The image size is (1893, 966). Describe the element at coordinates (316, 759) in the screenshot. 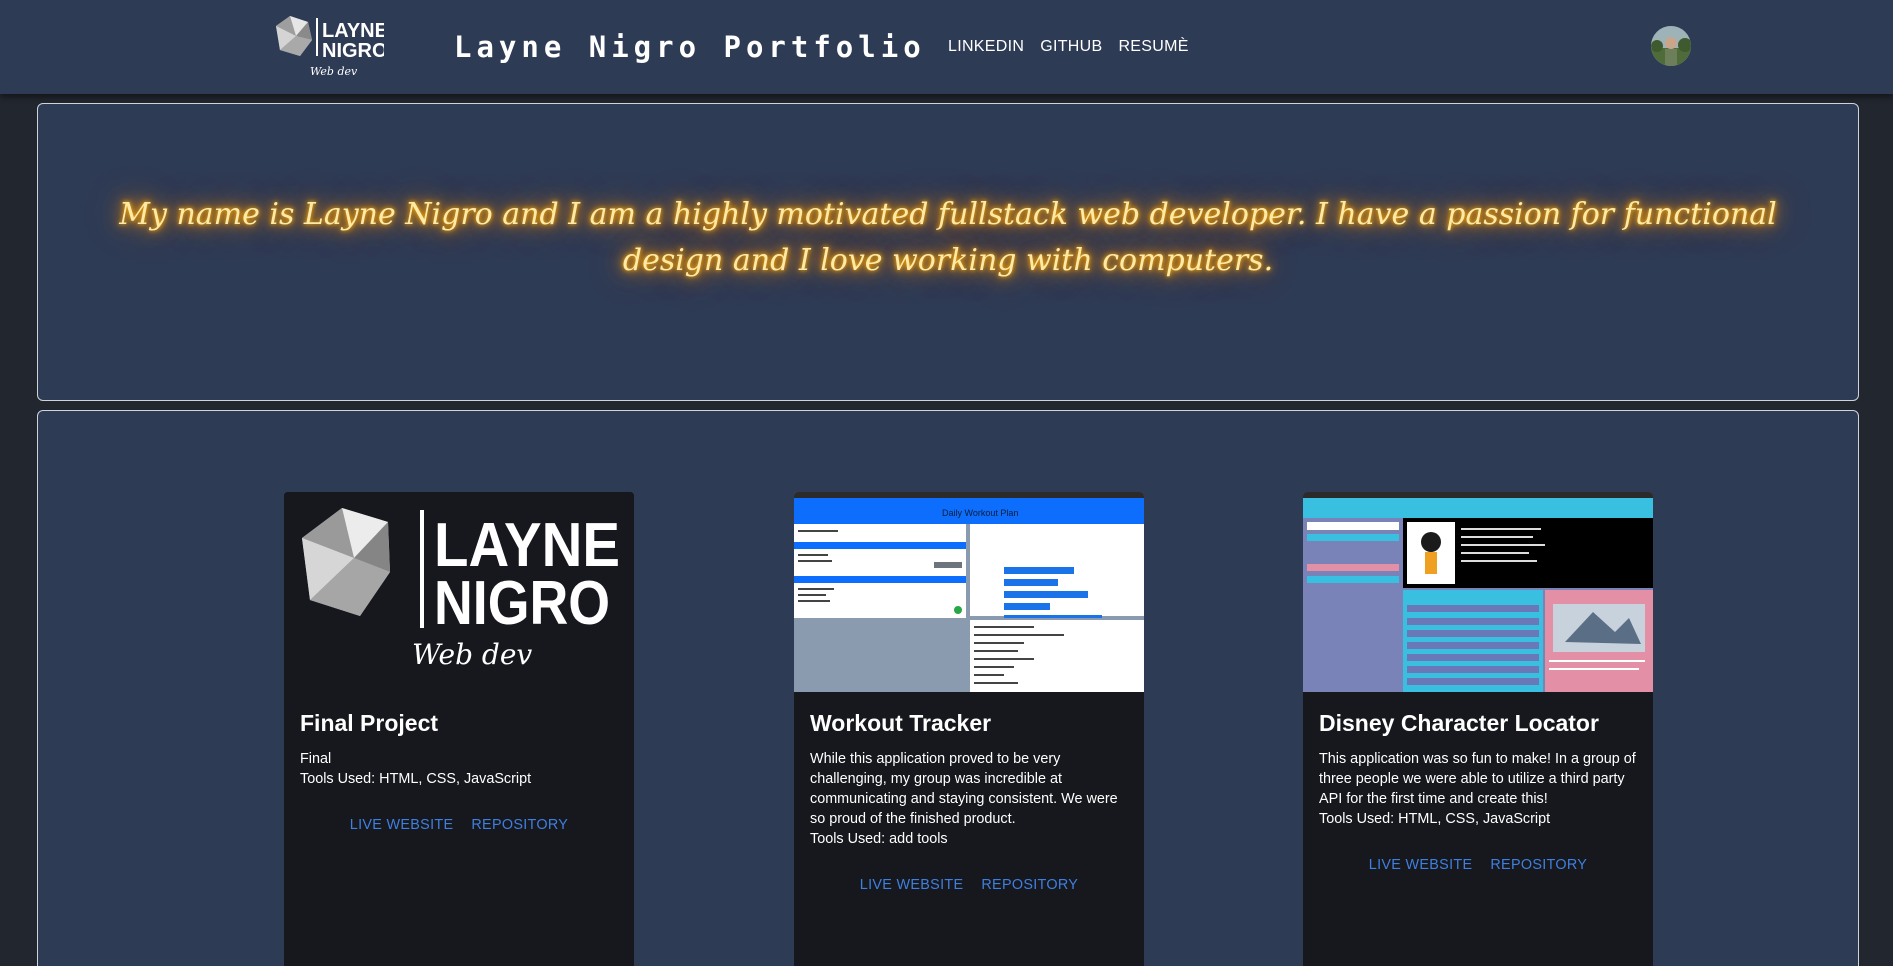

I see `project-description-text: Final` at that location.